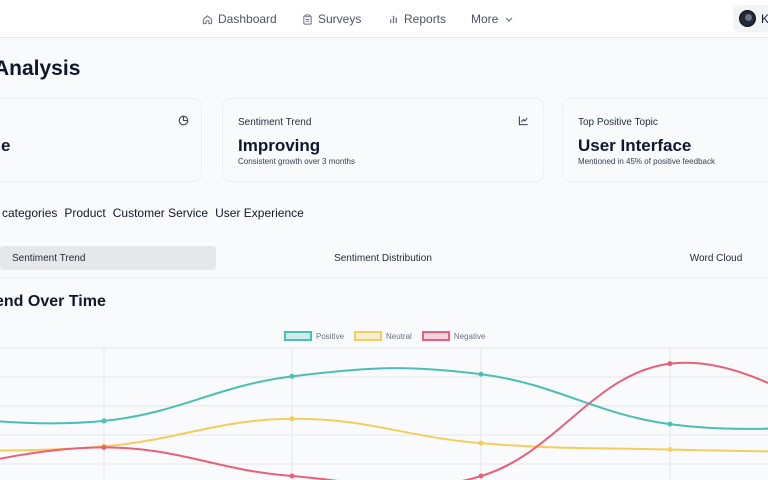  I want to click on legend-label: Neutral, so click(399, 336).